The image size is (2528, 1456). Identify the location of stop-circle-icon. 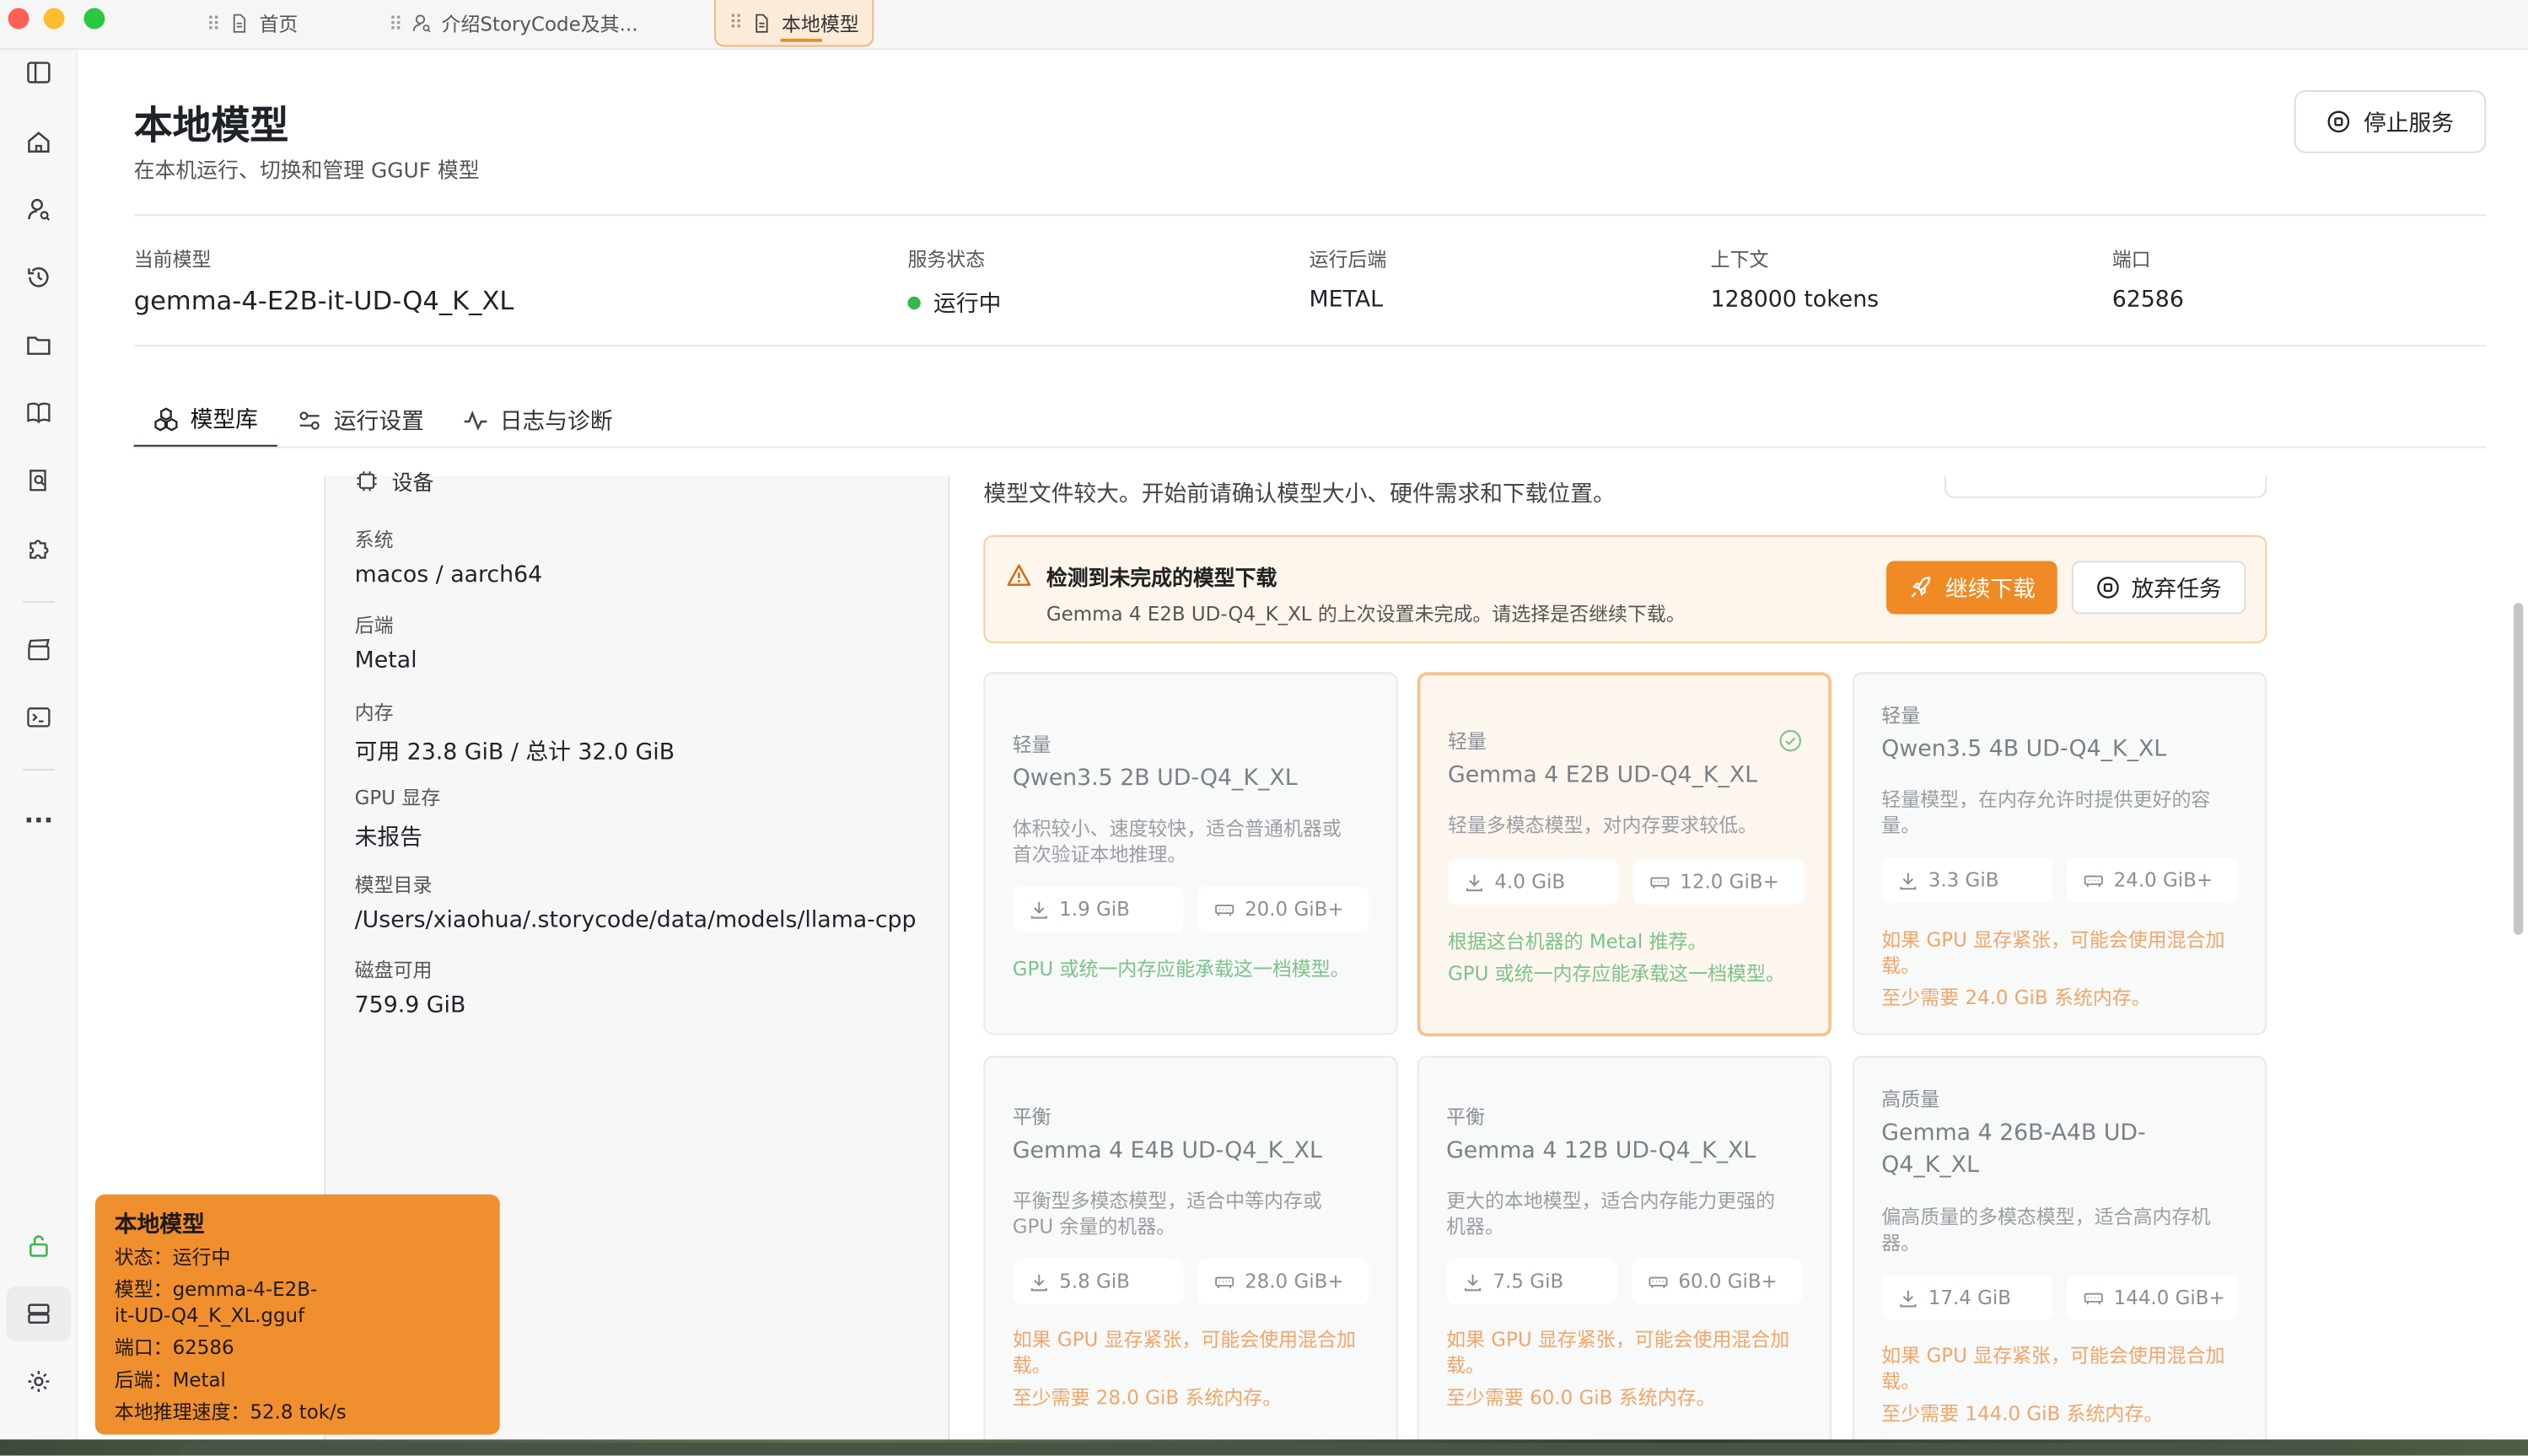
(2108, 588).